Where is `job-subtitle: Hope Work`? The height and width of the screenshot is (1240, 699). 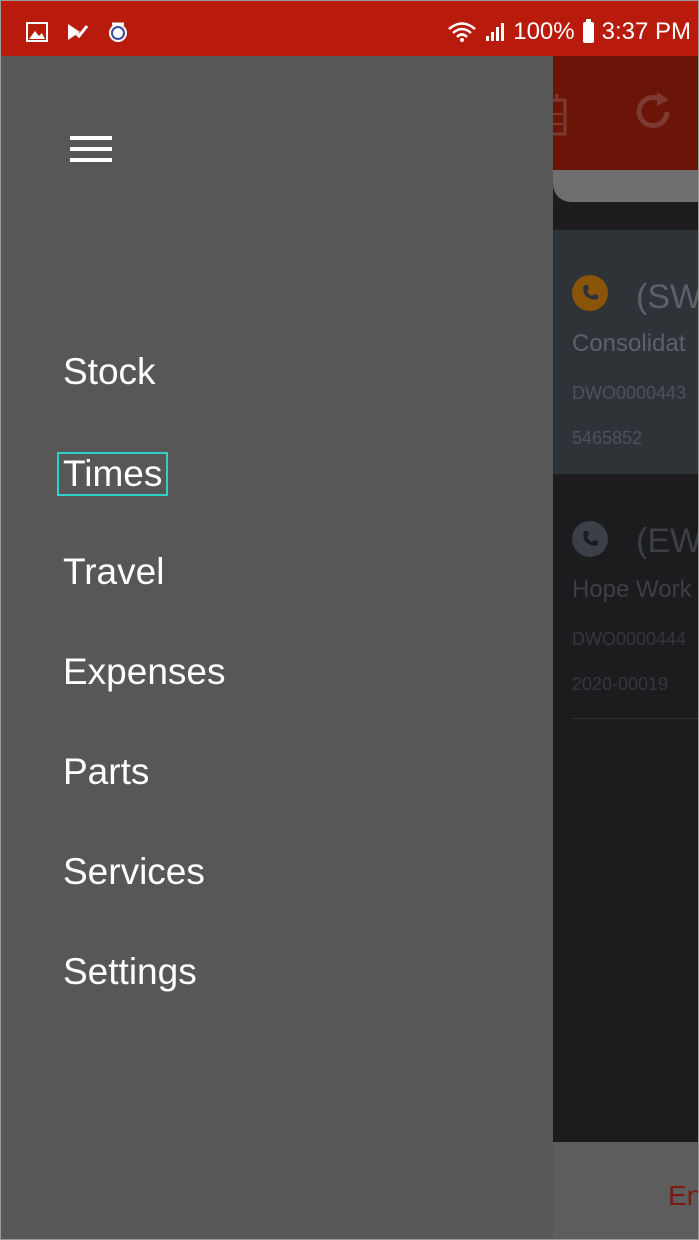
job-subtitle: Hope Work is located at coordinates (632, 589).